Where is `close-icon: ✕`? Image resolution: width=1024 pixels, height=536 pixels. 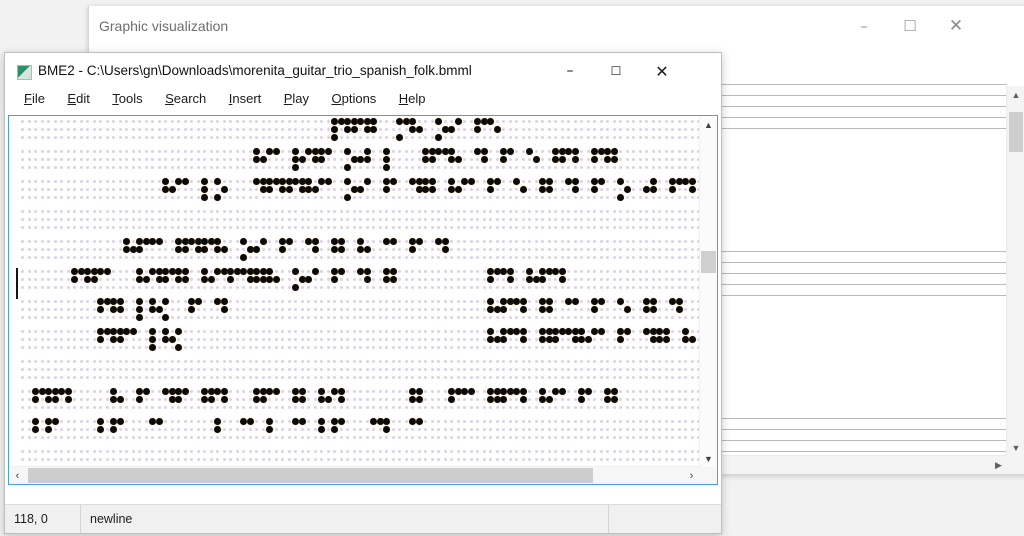 close-icon: ✕ is located at coordinates (662, 71).